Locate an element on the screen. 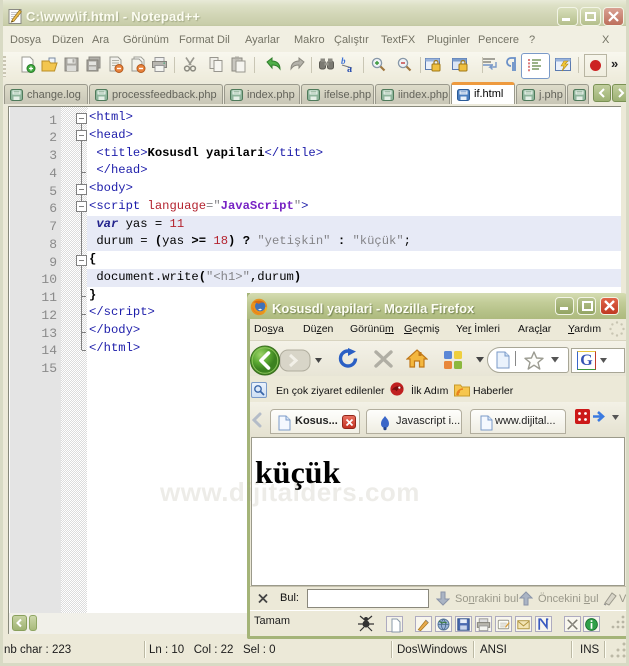 Image resolution: width=629 pixels, height=666 pixels. svg-text: b is located at coordinates (343, 61).